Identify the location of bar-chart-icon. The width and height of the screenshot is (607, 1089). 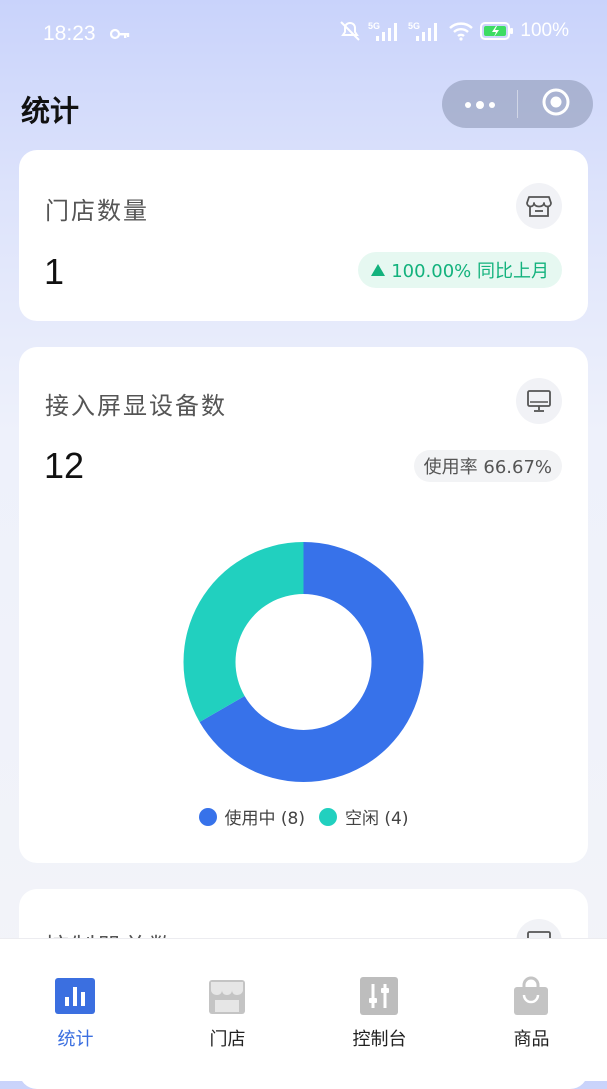
(75, 996).